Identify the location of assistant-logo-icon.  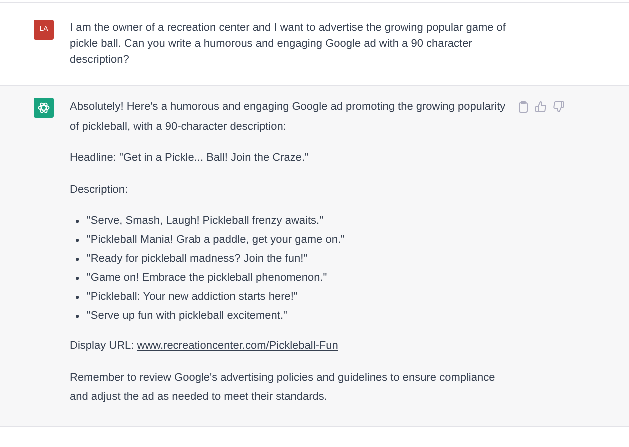
(44, 108).